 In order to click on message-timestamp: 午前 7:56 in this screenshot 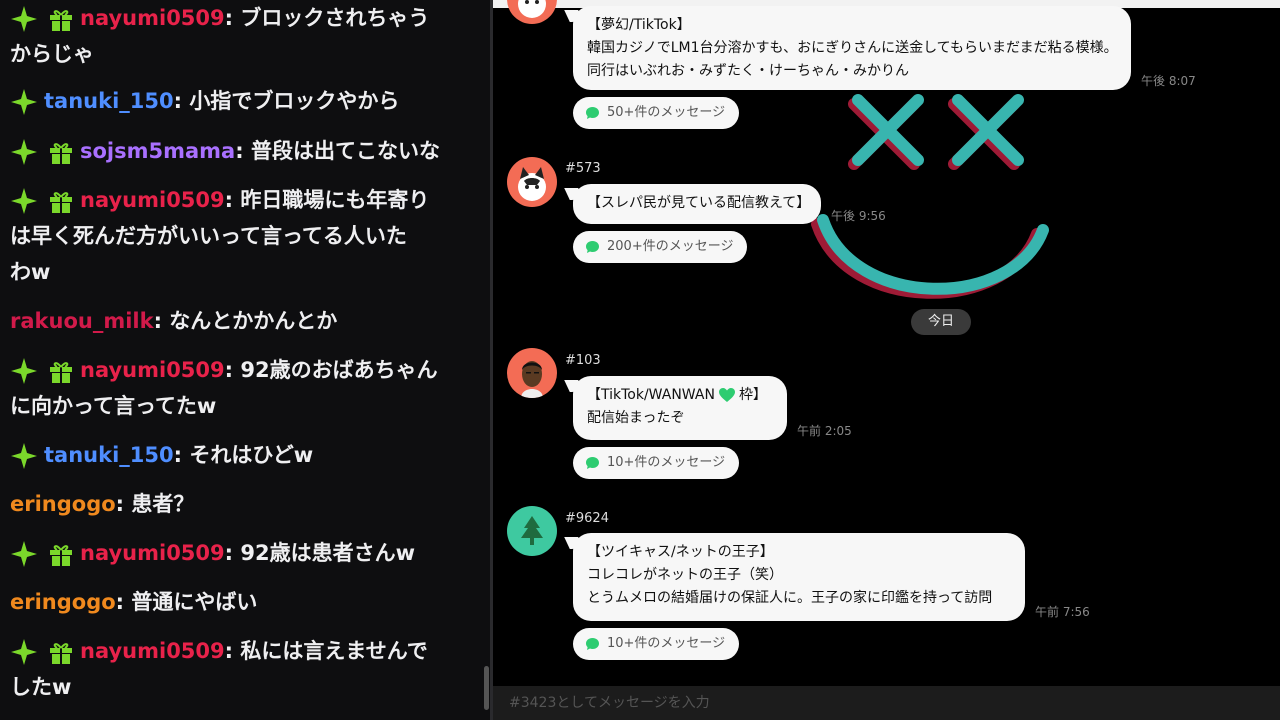, I will do `click(1062, 612)`.